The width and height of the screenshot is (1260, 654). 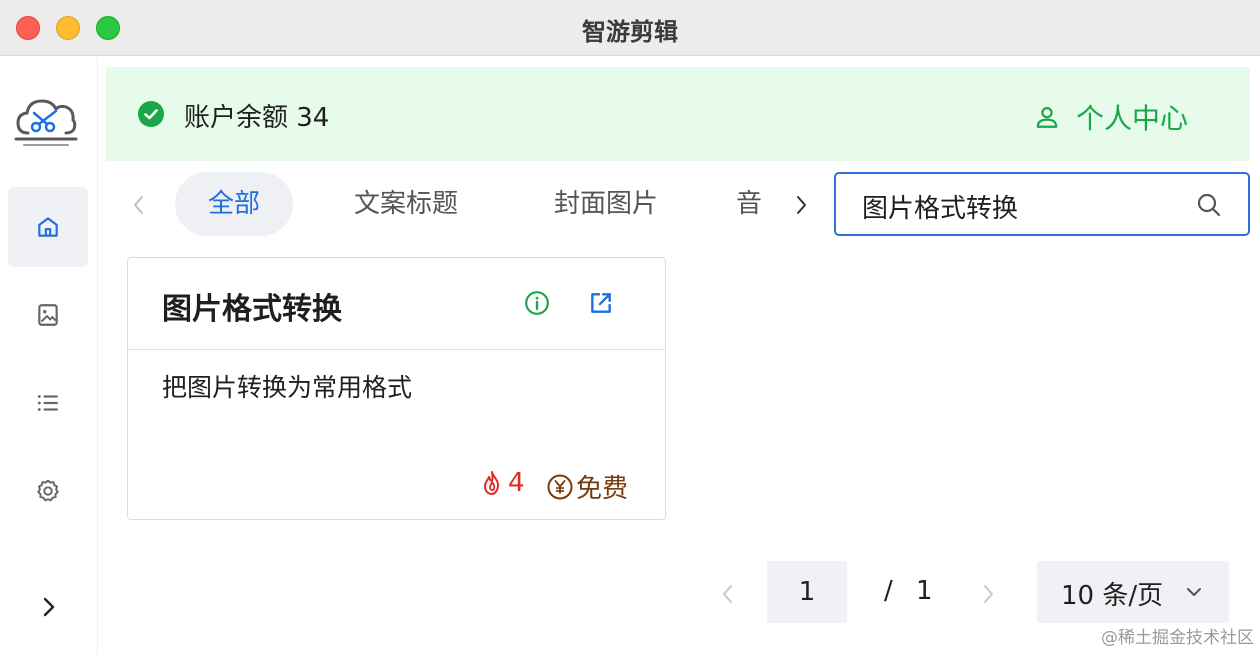 I want to click on title-bar: 智游剪辑, so click(x=630, y=28).